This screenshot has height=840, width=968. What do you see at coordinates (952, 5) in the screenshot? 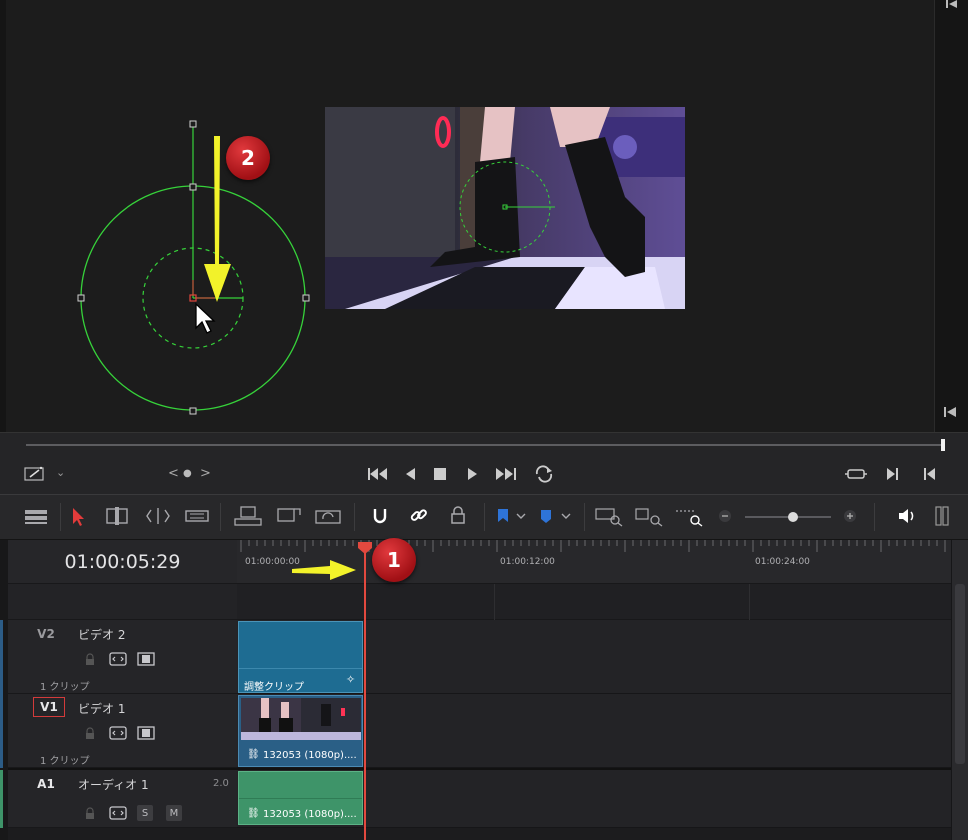
I see `next-edit-icon` at bounding box center [952, 5].